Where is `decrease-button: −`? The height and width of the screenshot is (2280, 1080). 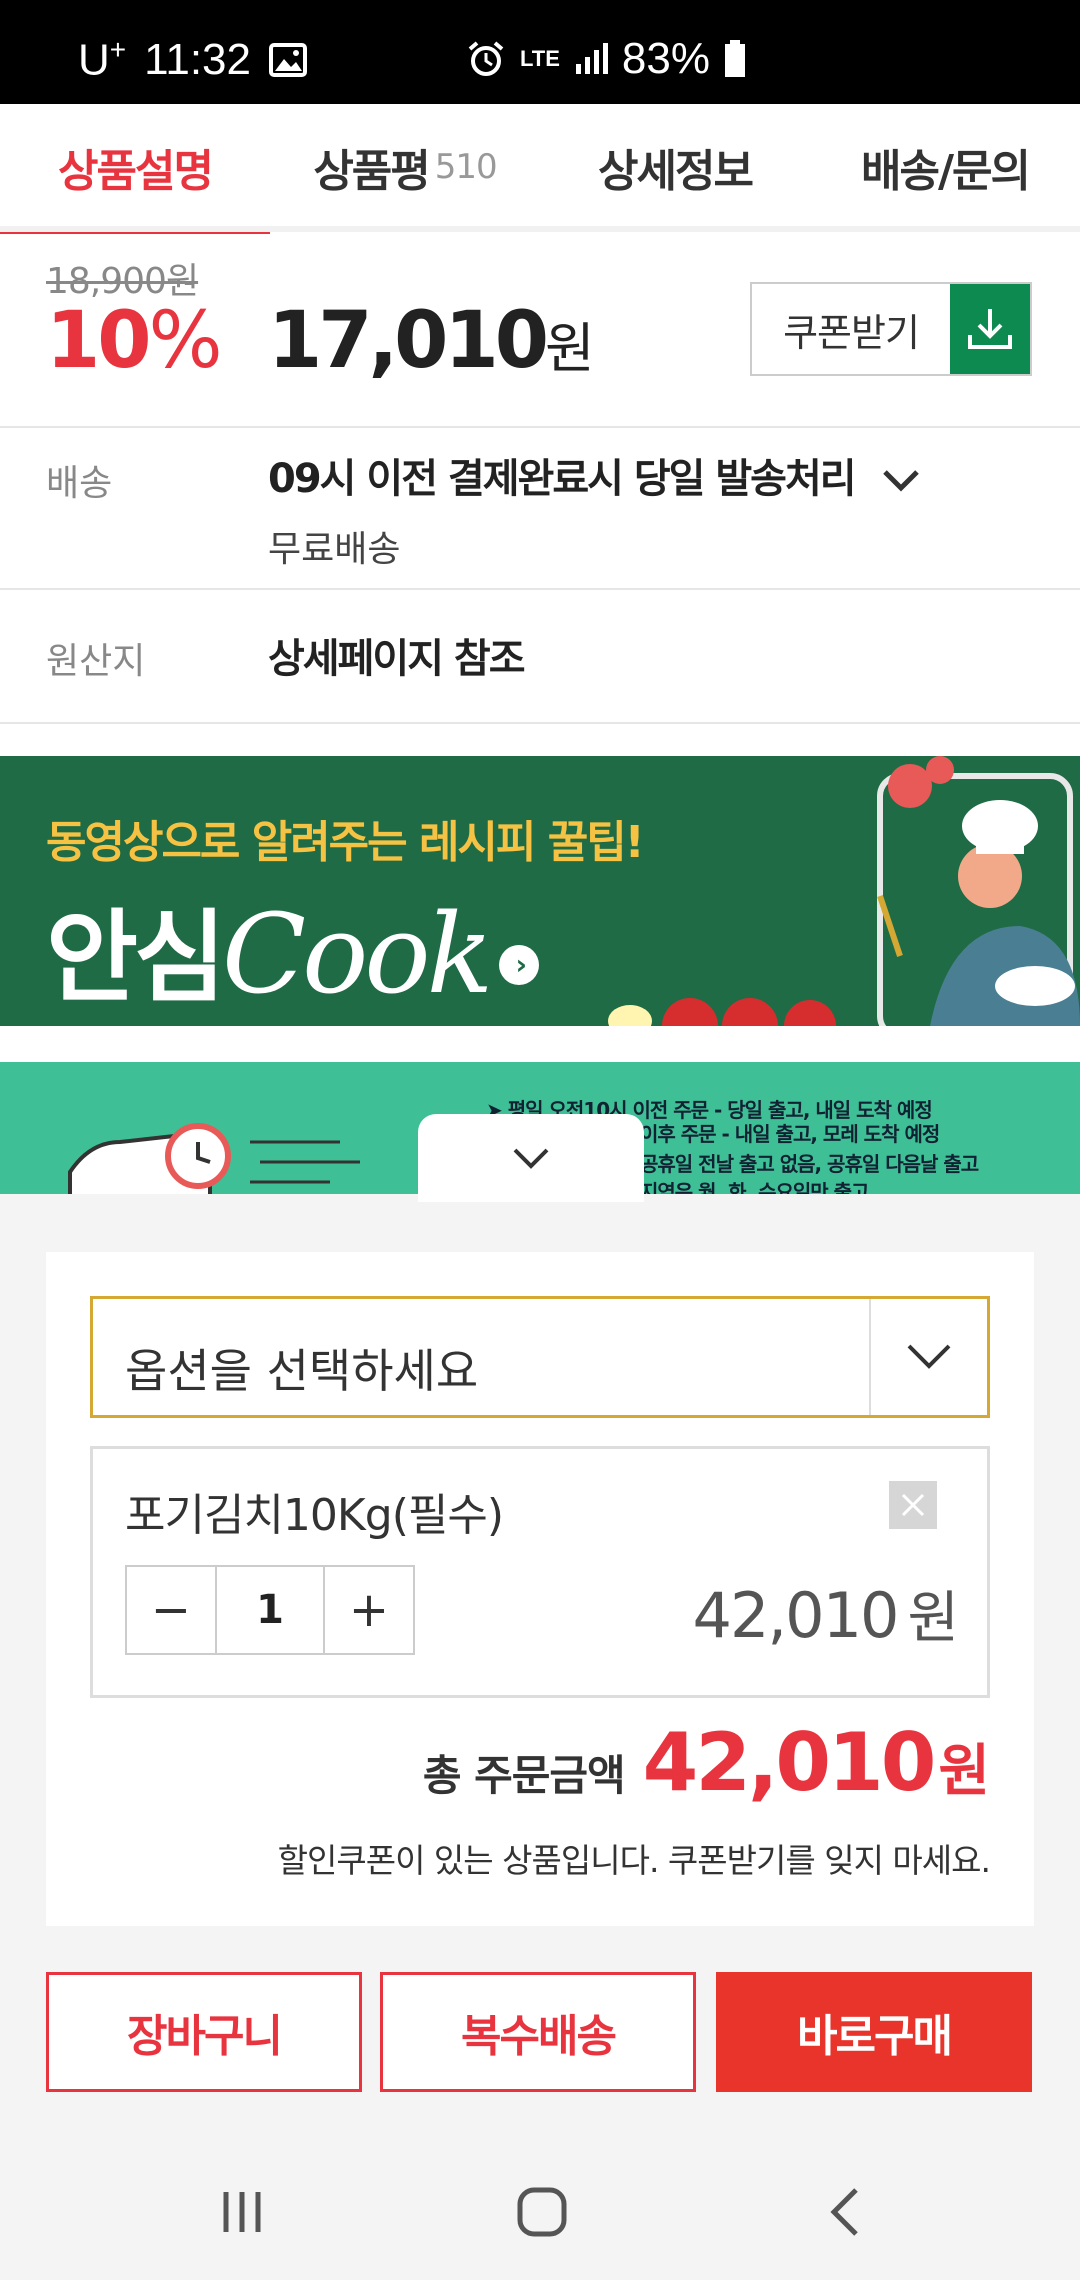
decrease-button: − is located at coordinates (171, 1610).